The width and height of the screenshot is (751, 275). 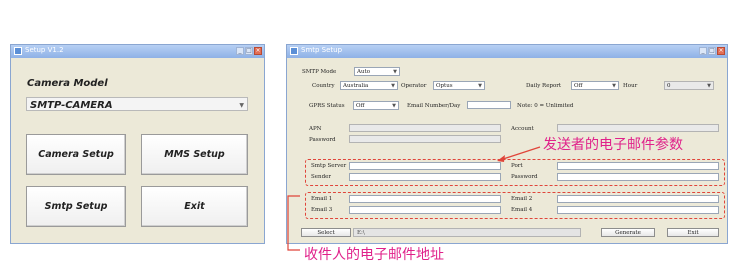 I want to click on sender-params-annotation: 发送者的电子邮件参数, so click(x=613, y=145).